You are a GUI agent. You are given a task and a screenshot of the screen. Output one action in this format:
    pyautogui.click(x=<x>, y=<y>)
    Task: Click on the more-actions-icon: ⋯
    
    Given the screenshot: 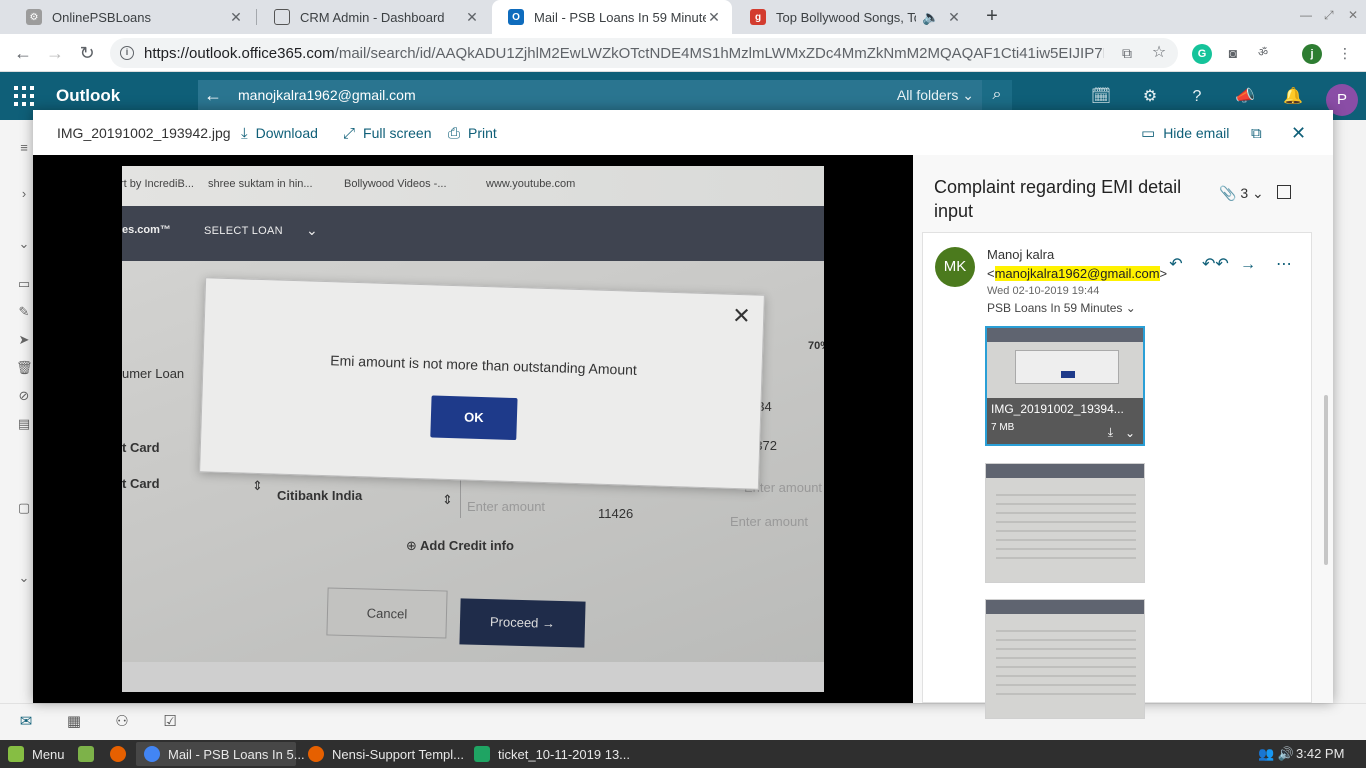 What is the action you would take?
    pyautogui.click(x=1284, y=265)
    